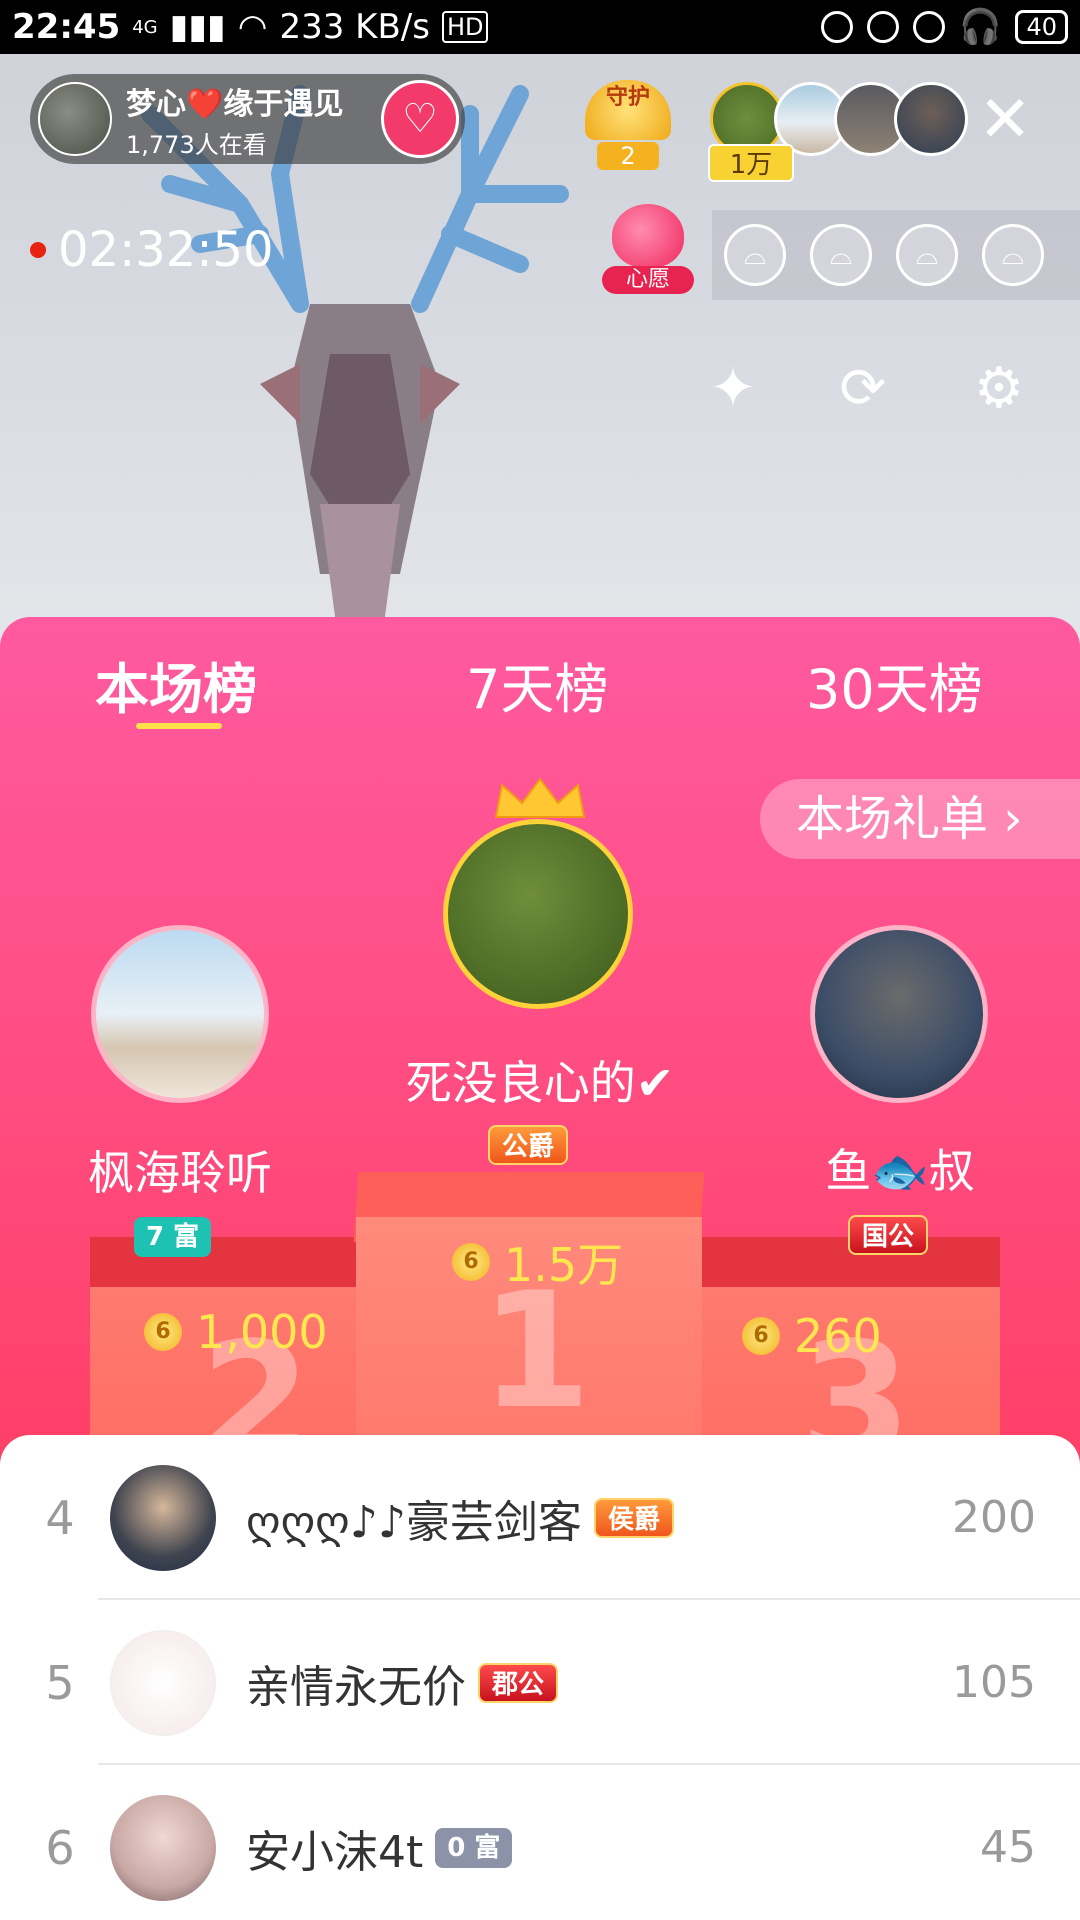 The image size is (1080, 1920). I want to click on battery-icon: 40, so click(1041, 27).